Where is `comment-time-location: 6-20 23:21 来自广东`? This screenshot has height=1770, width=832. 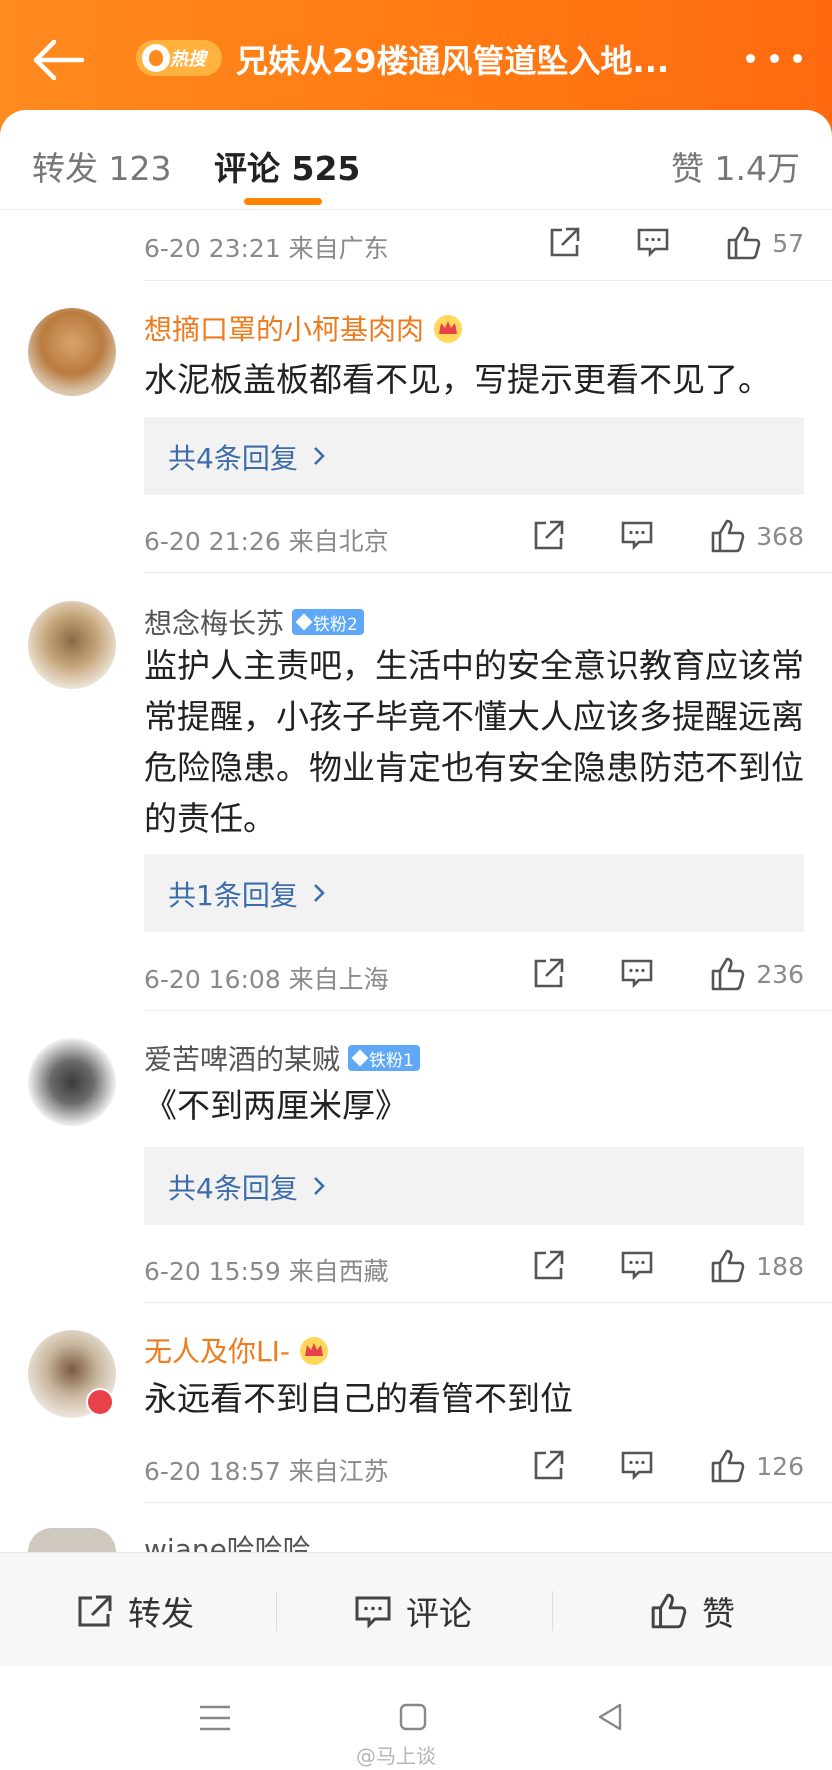 comment-time-location: 6-20 23:21 来自广东 is located at coordinates (266, 248).